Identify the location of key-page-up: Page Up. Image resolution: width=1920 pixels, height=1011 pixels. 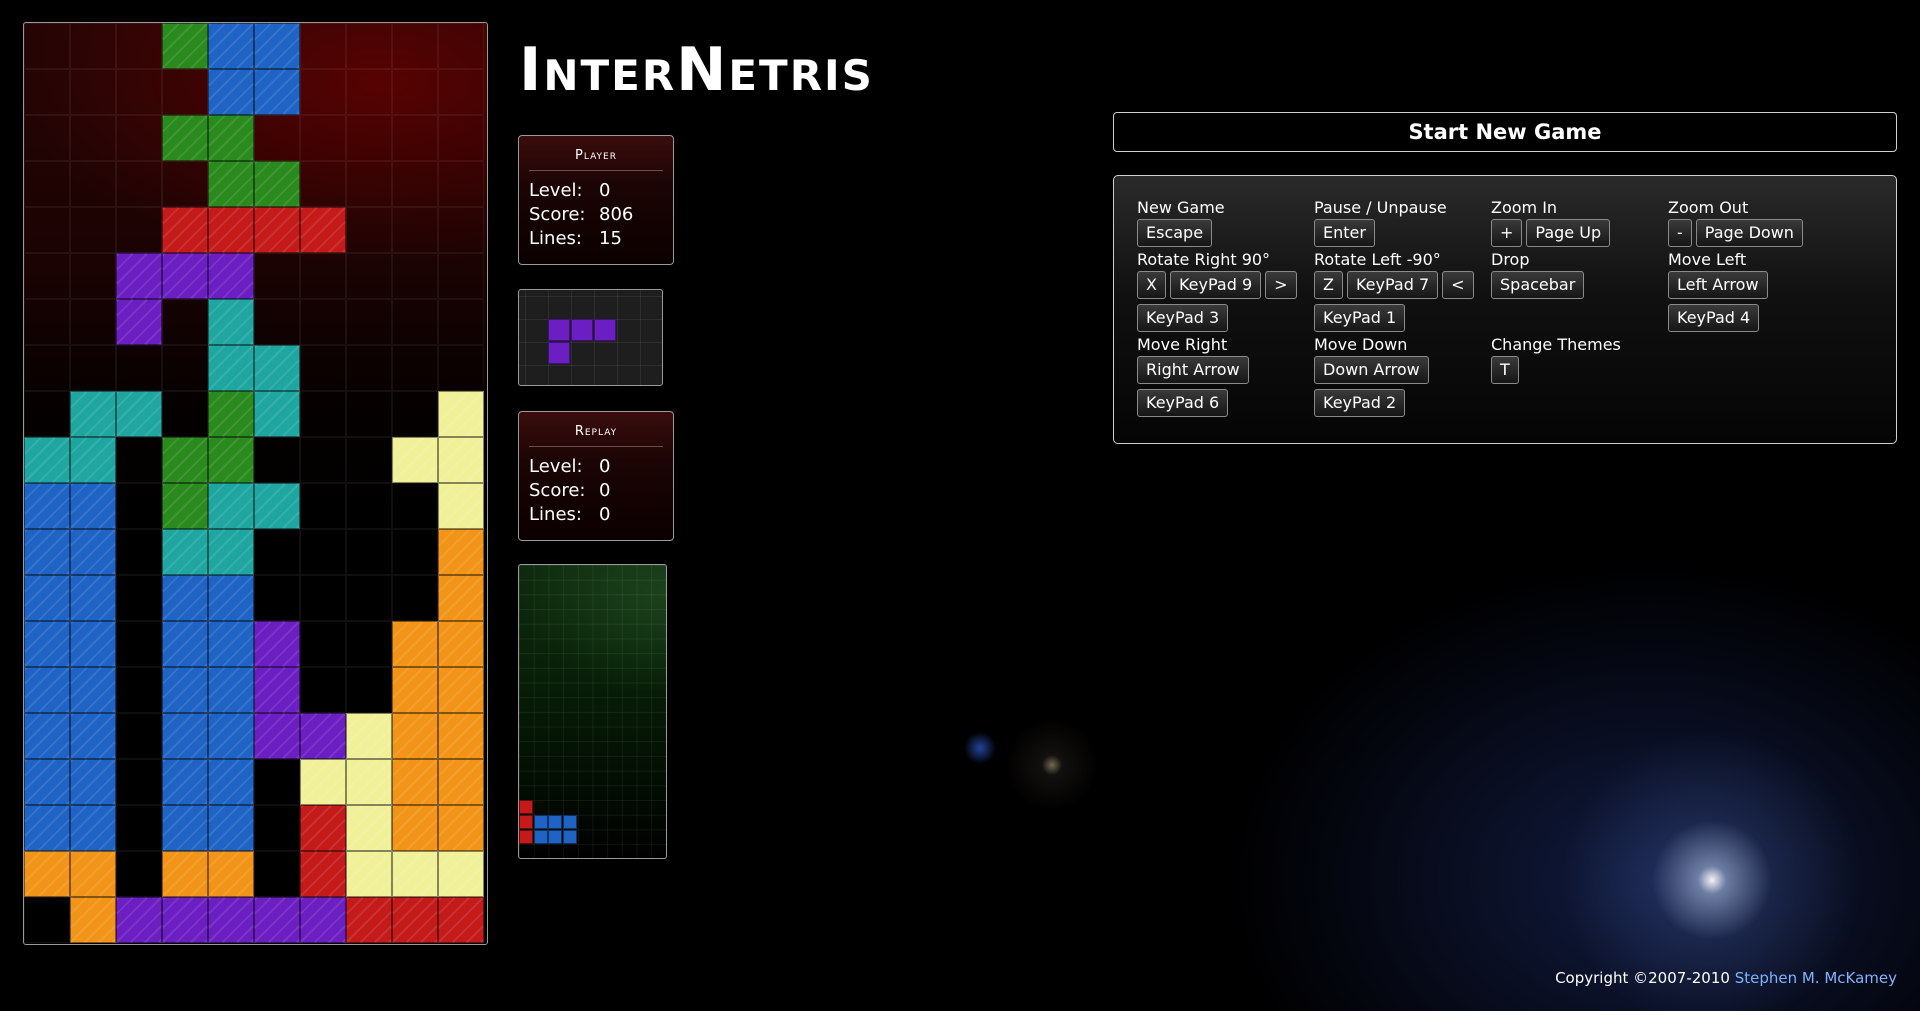
(1568, 233).